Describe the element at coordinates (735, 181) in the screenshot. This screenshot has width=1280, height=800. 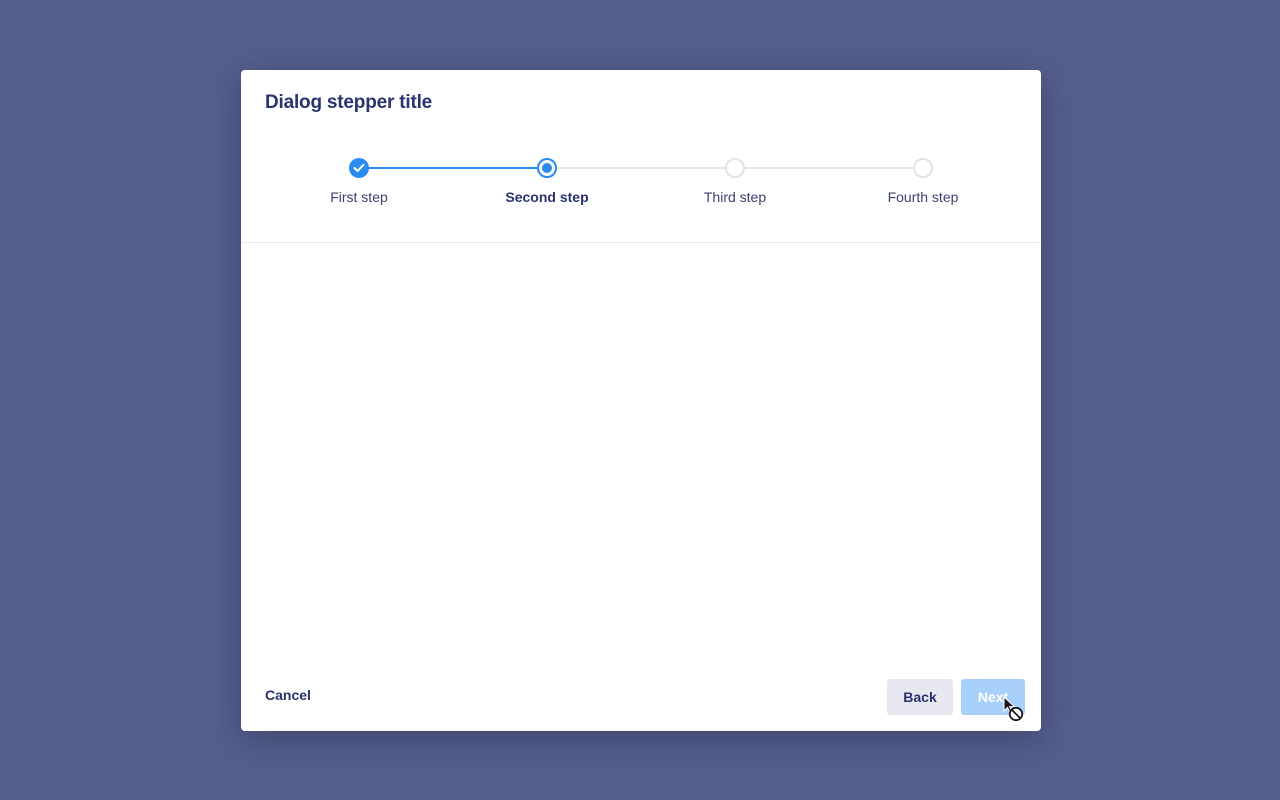
I see `step-third: Third step` at that location.